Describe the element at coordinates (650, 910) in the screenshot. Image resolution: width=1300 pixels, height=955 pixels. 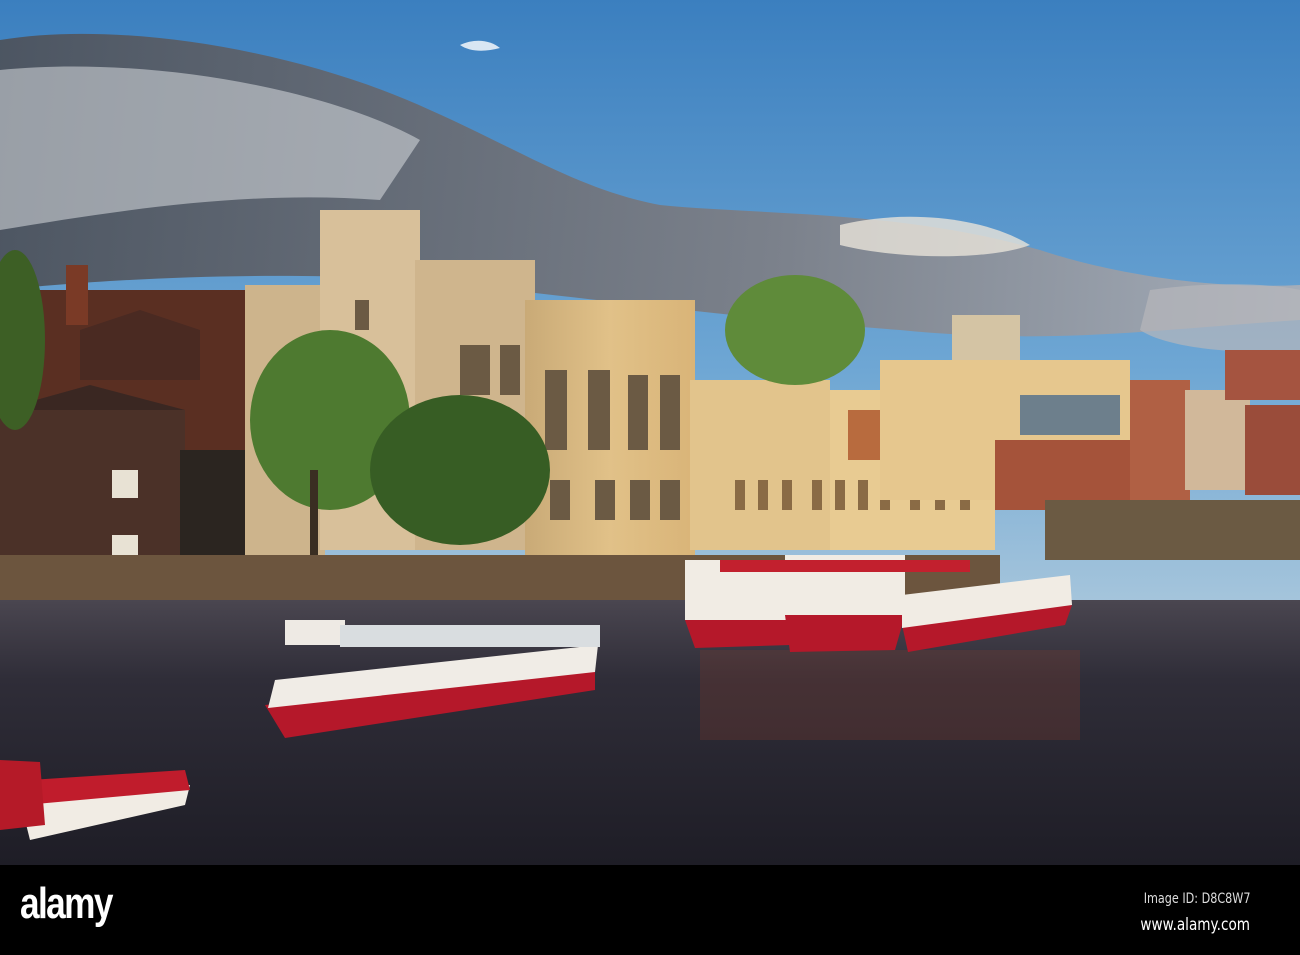
I see `footer-bar: alamy Image ID: D8C8W7 www.alamy.com` at that location.